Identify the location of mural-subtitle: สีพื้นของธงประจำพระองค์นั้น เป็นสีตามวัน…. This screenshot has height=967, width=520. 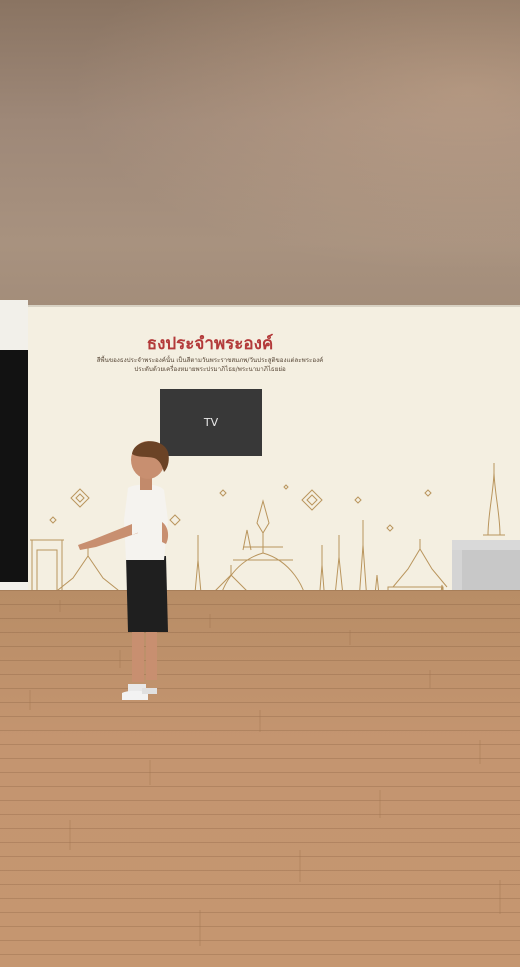
(210, 365).